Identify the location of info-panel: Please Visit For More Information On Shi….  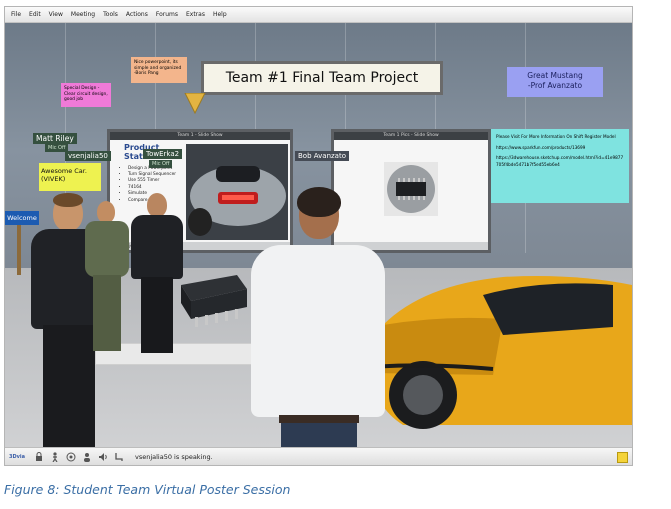
(560, 166).